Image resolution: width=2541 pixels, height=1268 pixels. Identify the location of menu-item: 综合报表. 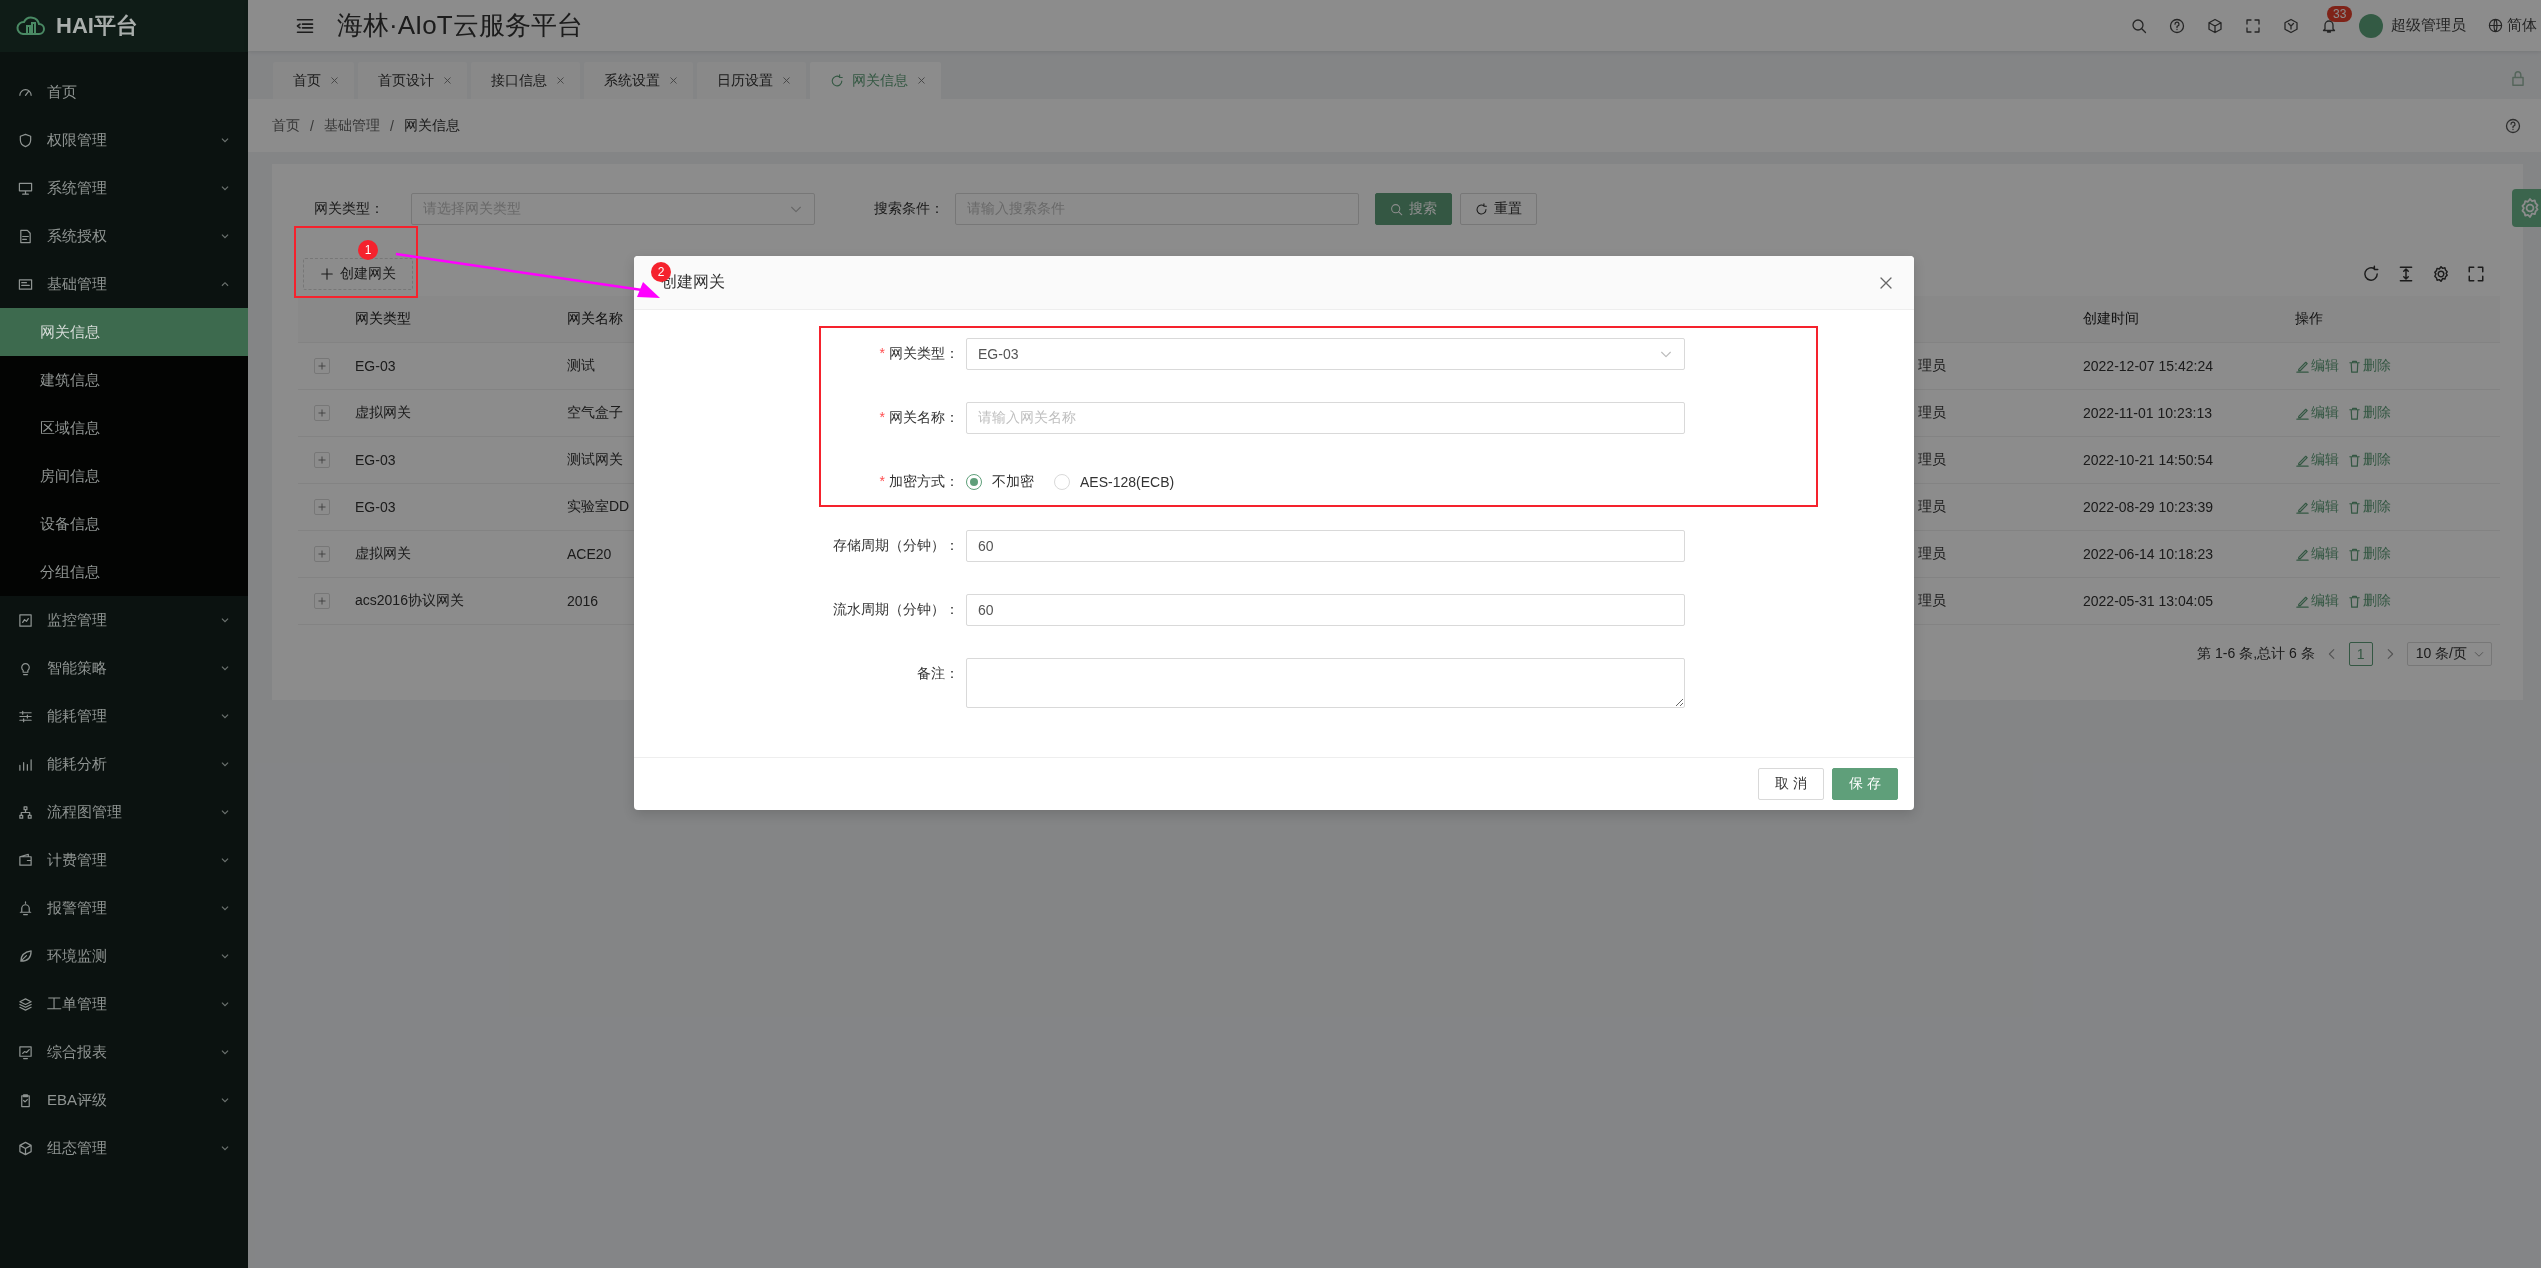
(124, 1052).